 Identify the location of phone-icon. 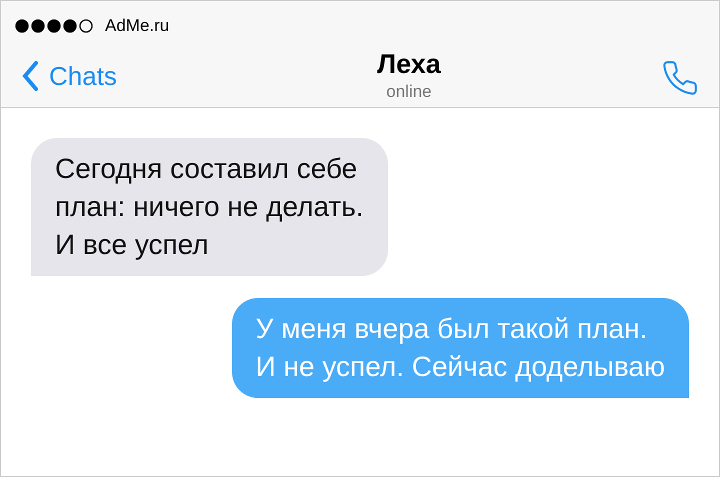
(680, 77).